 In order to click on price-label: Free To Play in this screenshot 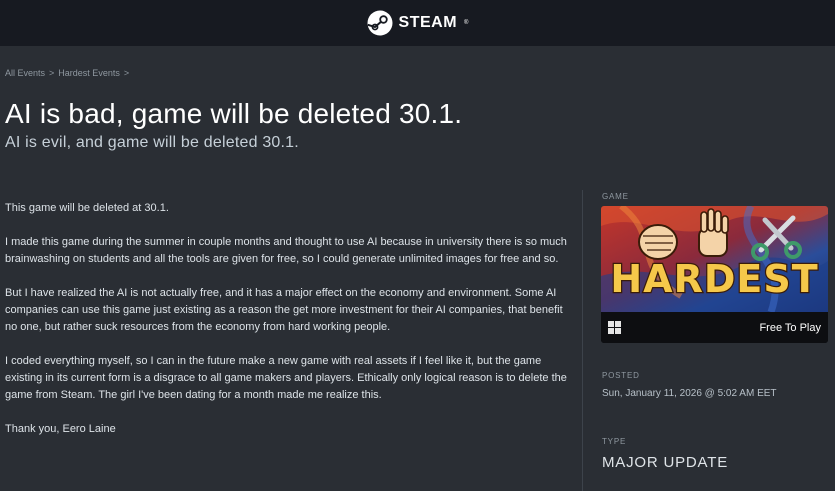, I will do `click(790, 327)`.